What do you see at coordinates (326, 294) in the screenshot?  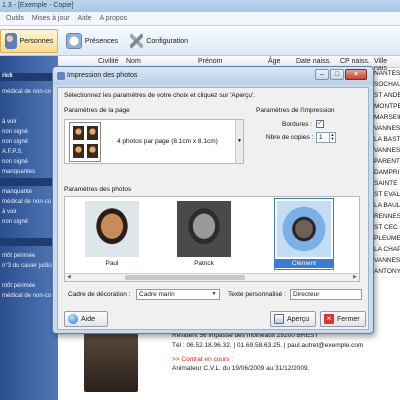 I see `custom-text-input: Directeur` at bounding box center [326, 294].